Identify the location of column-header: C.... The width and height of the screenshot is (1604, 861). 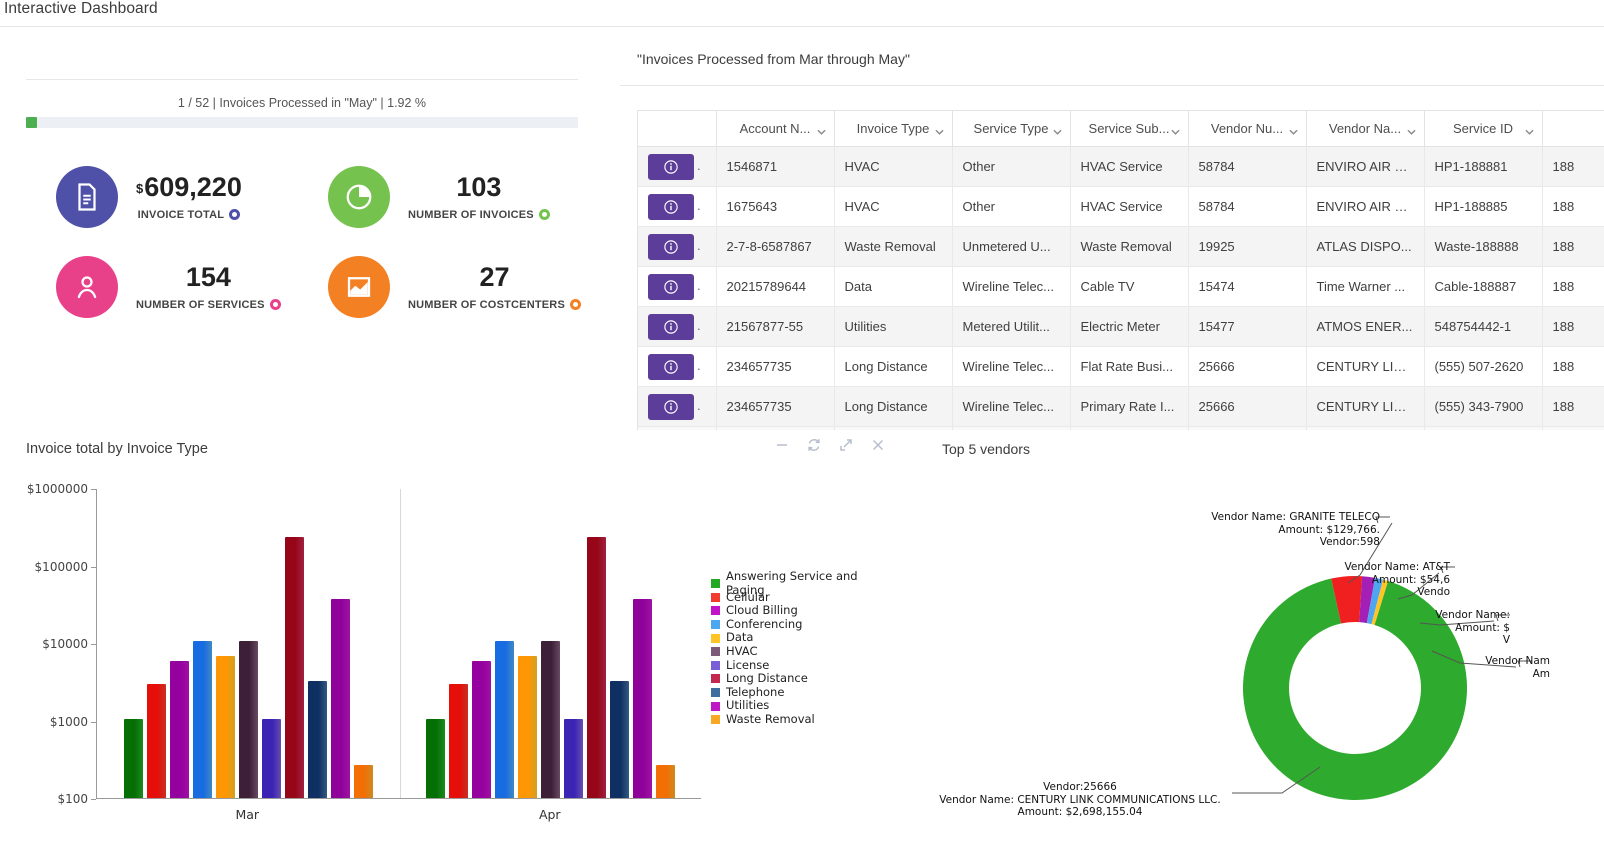
(1573, 128).